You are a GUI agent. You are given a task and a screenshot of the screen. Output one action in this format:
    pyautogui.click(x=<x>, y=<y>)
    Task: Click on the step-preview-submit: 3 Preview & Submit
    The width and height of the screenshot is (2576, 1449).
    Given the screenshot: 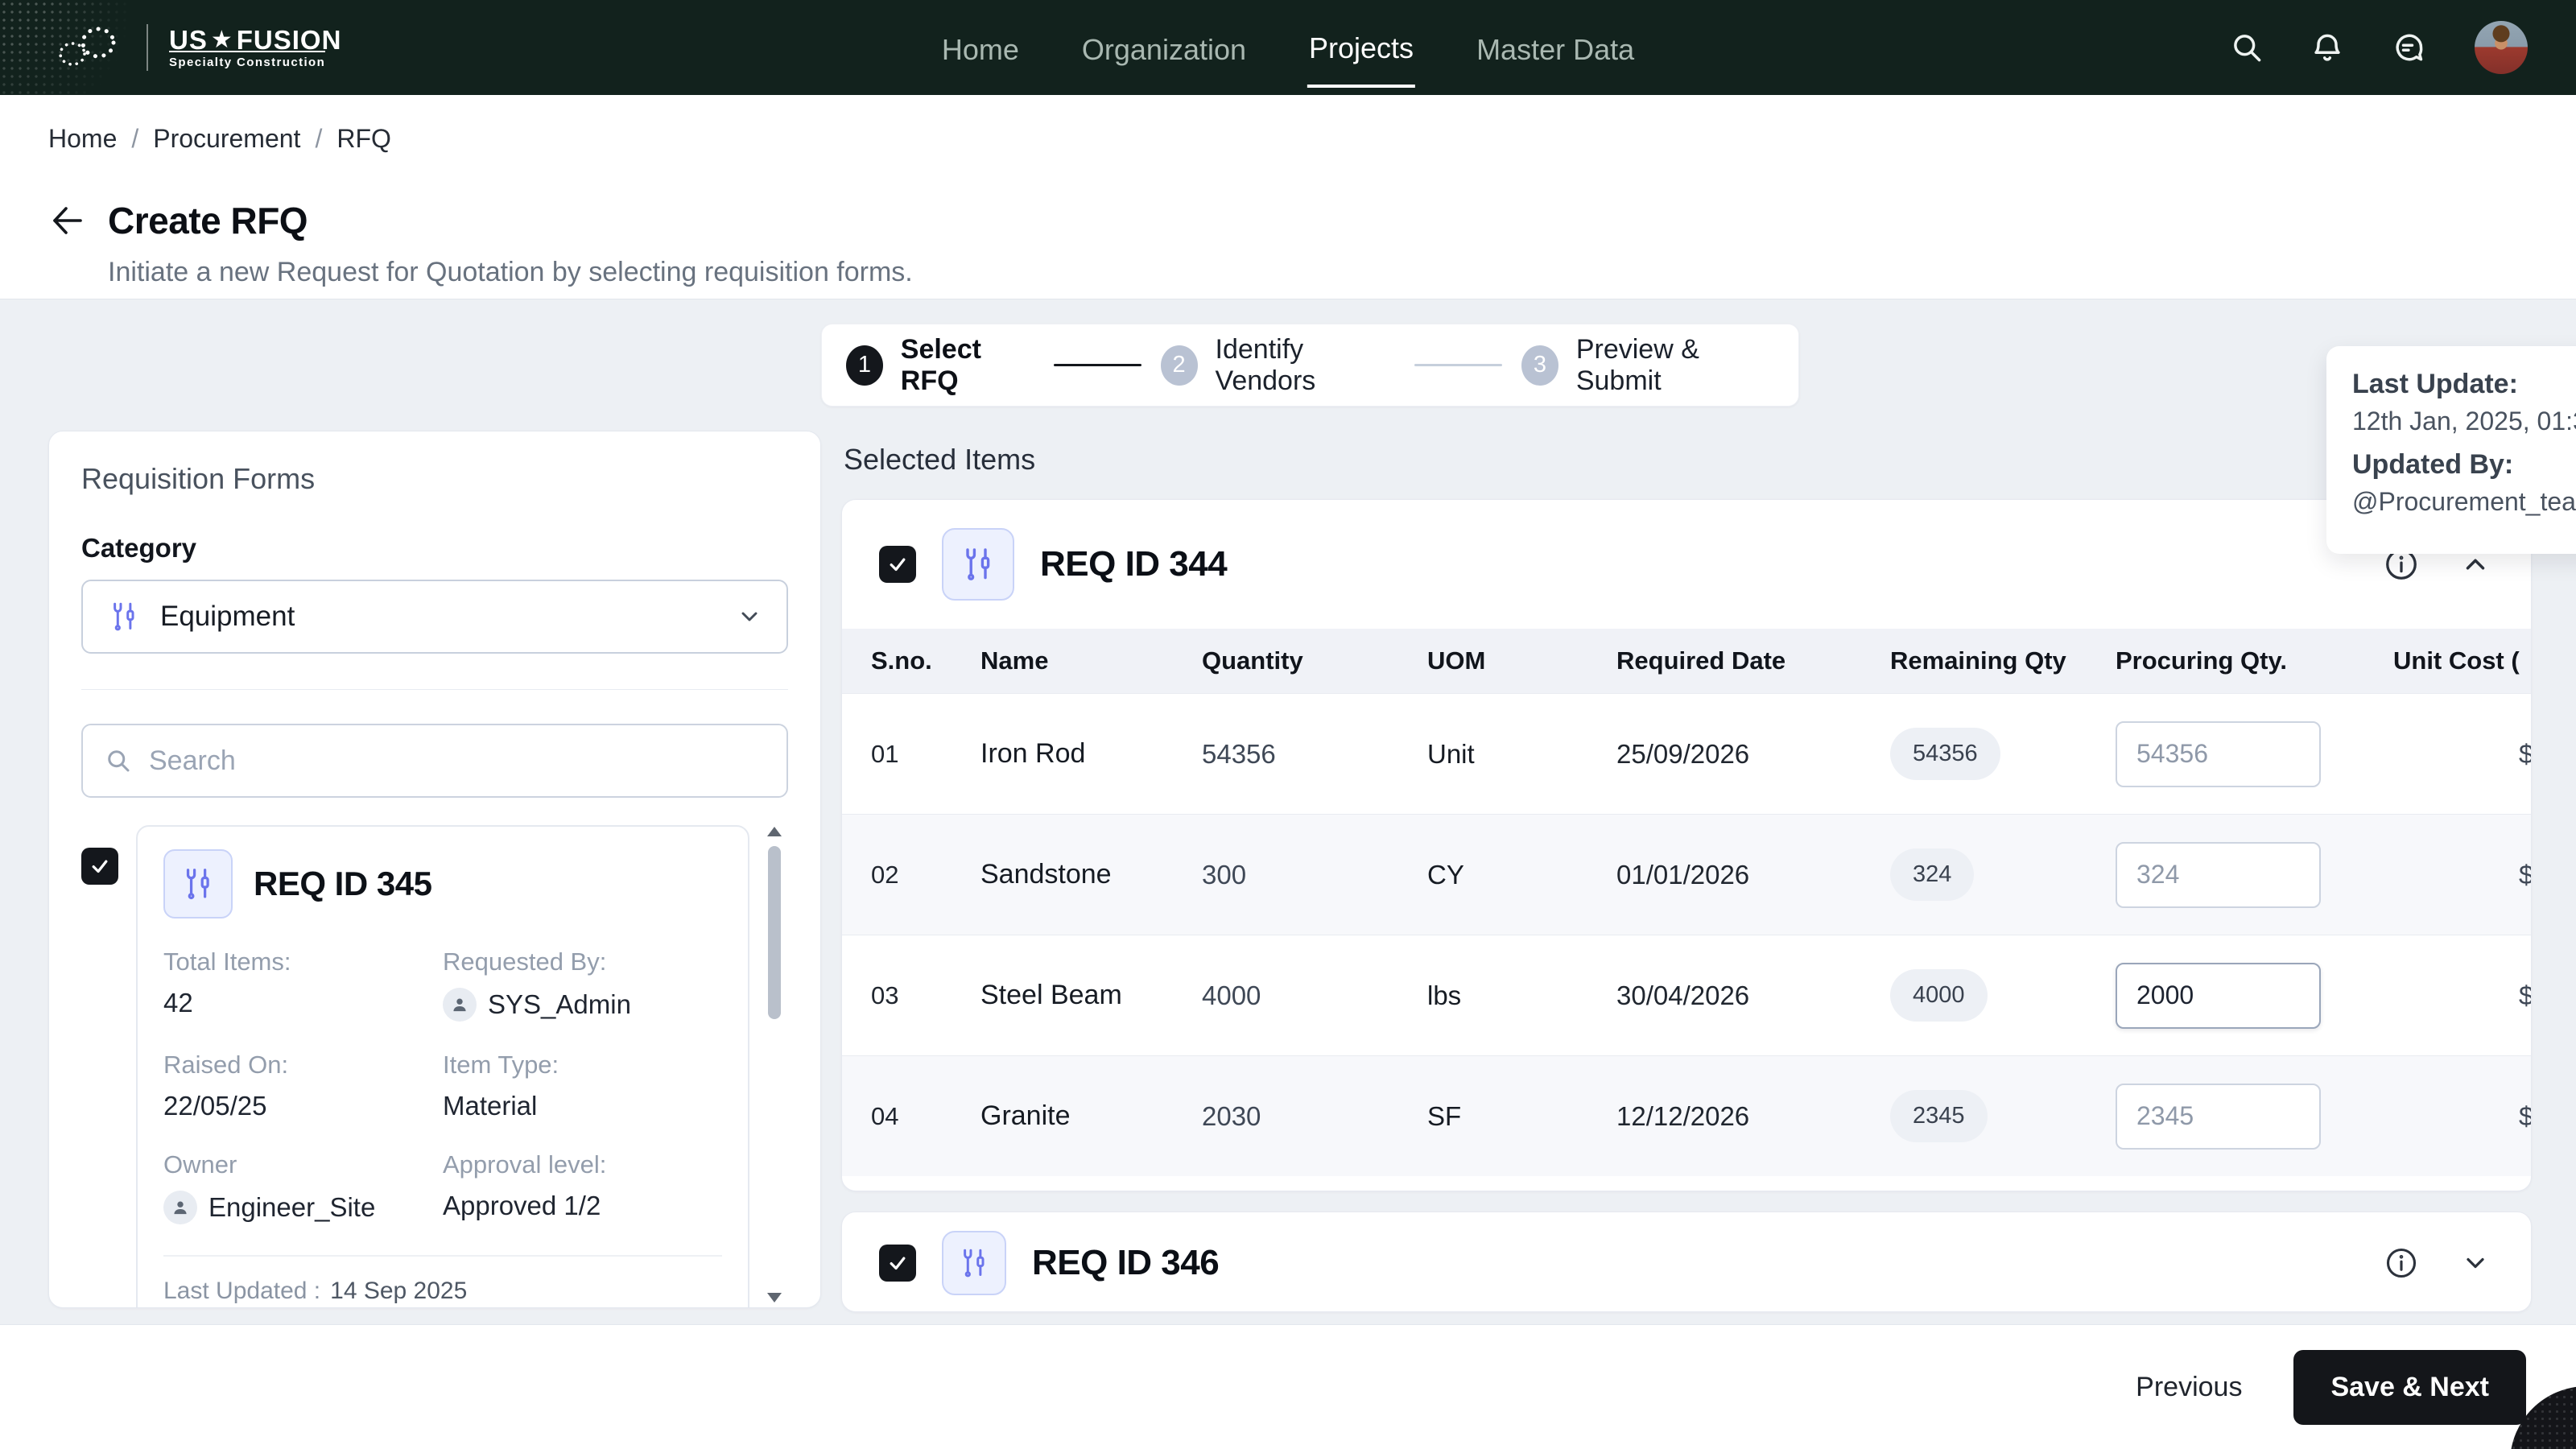 What is the action you would take?
    pyautogui.click(x=1647, y=365)
    